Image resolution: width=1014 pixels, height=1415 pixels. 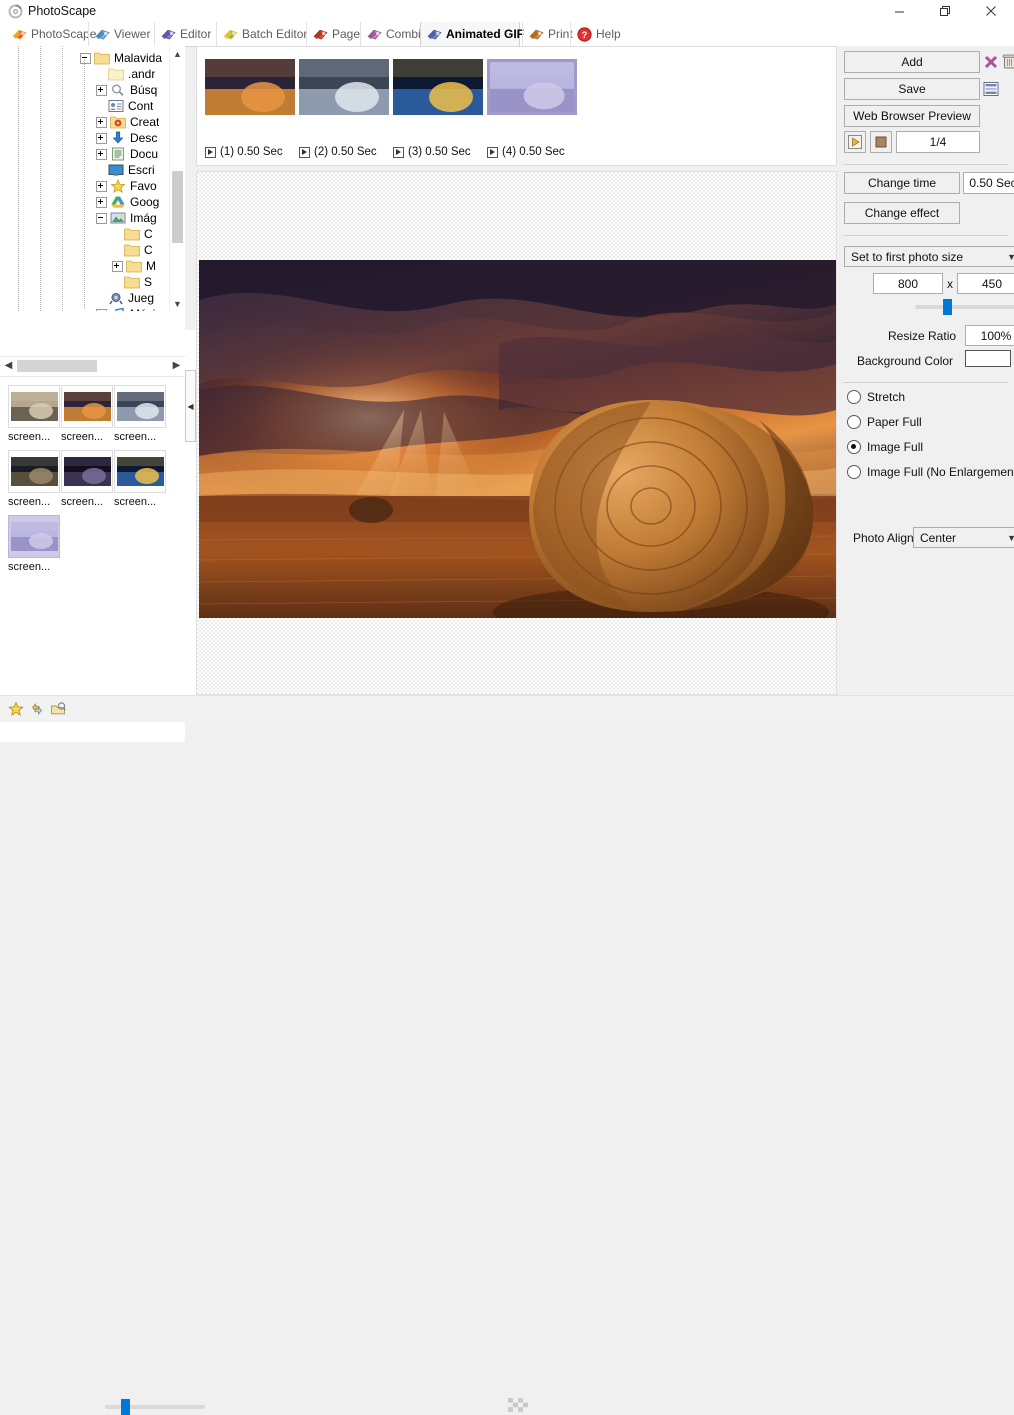 What do you see at coordinates (133, 202) in the screenshot?
I see `tree-item-goog-9: Goog` at bounding box center [133, 202].